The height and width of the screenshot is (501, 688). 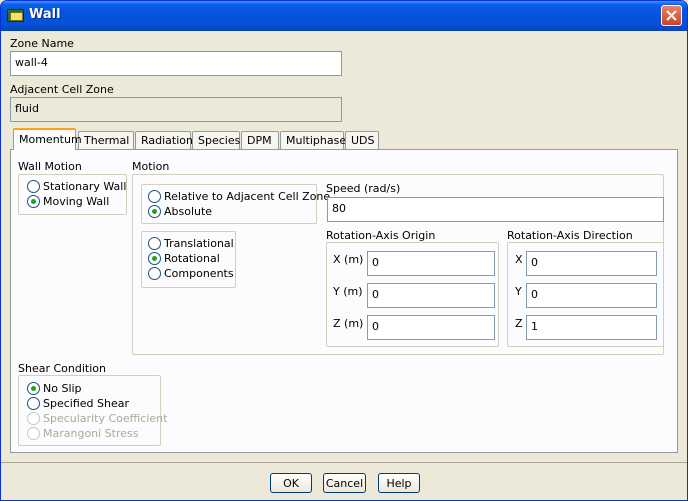 I want to click on radio-stationary-wall: Stationary Wall, so click(x=76, y=186).